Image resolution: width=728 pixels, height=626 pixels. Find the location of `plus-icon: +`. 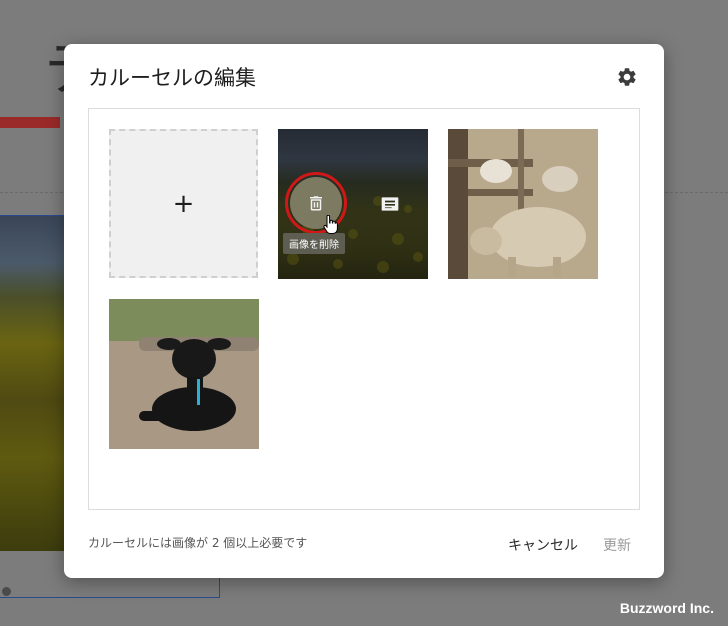

plus-icon: + is located at coordinates (183, 203).